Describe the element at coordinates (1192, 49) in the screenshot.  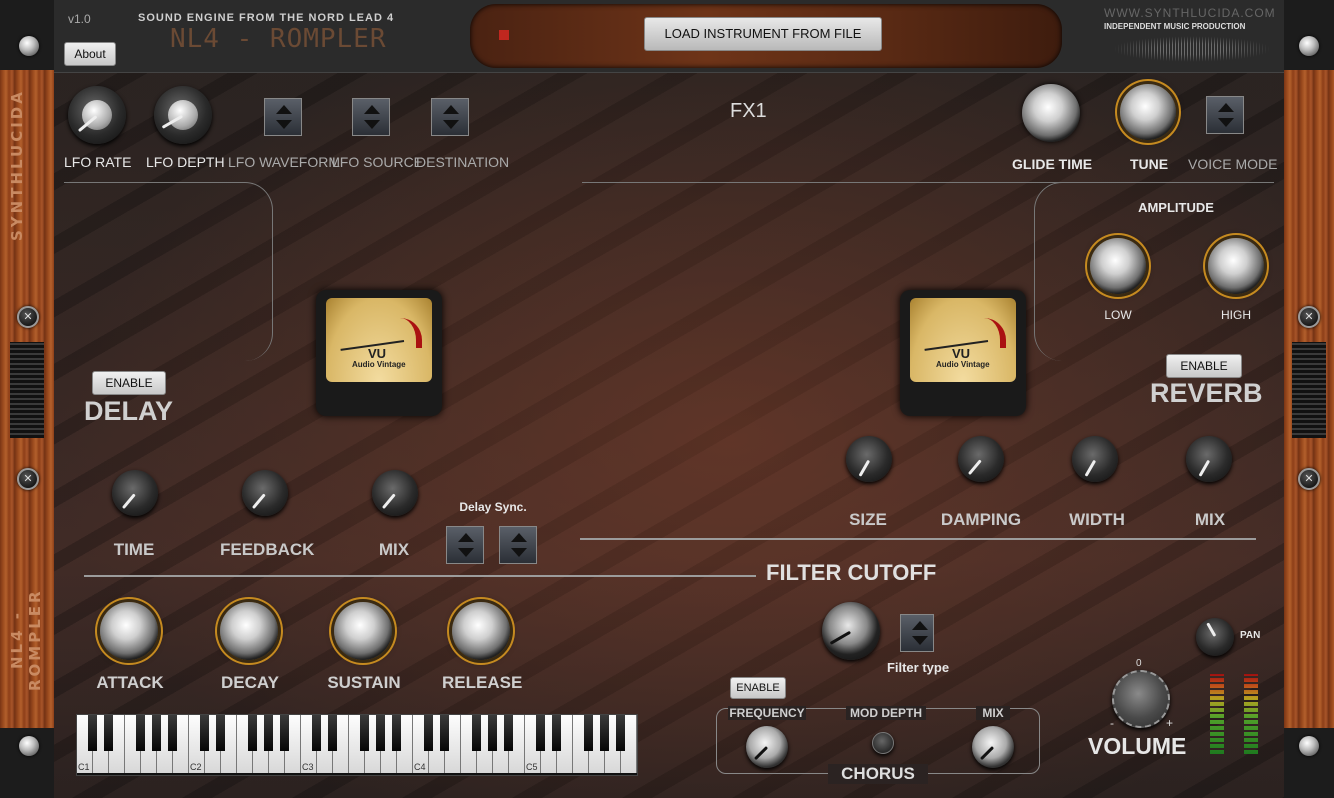
I see `waveform-icon` at that location.